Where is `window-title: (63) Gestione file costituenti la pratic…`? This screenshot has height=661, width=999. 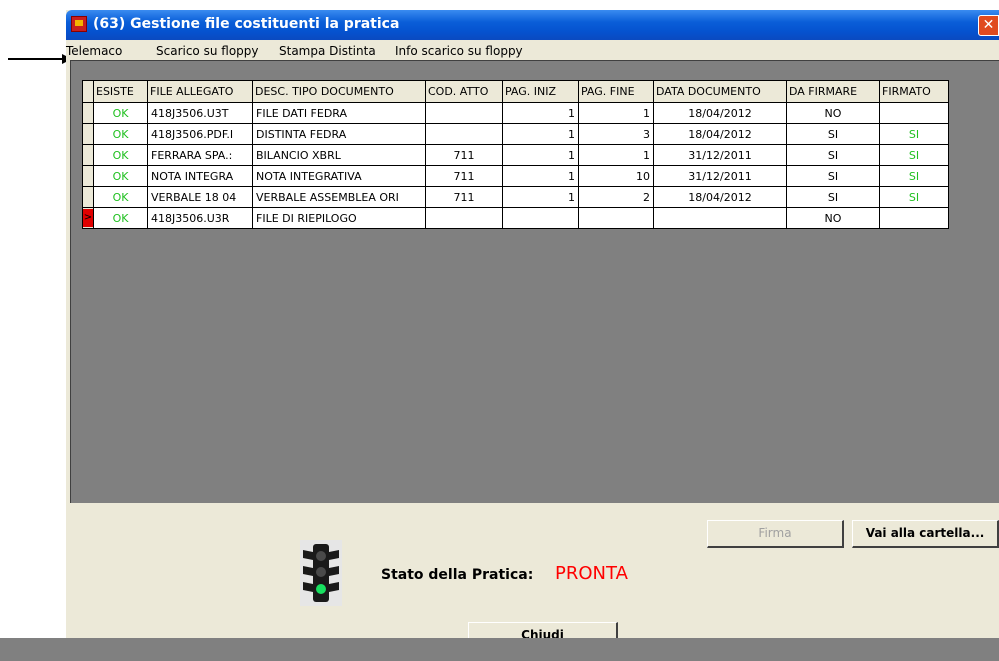 window-title: (63) Gestione file costituenti la pratic… is located at coordinates (246, 24).